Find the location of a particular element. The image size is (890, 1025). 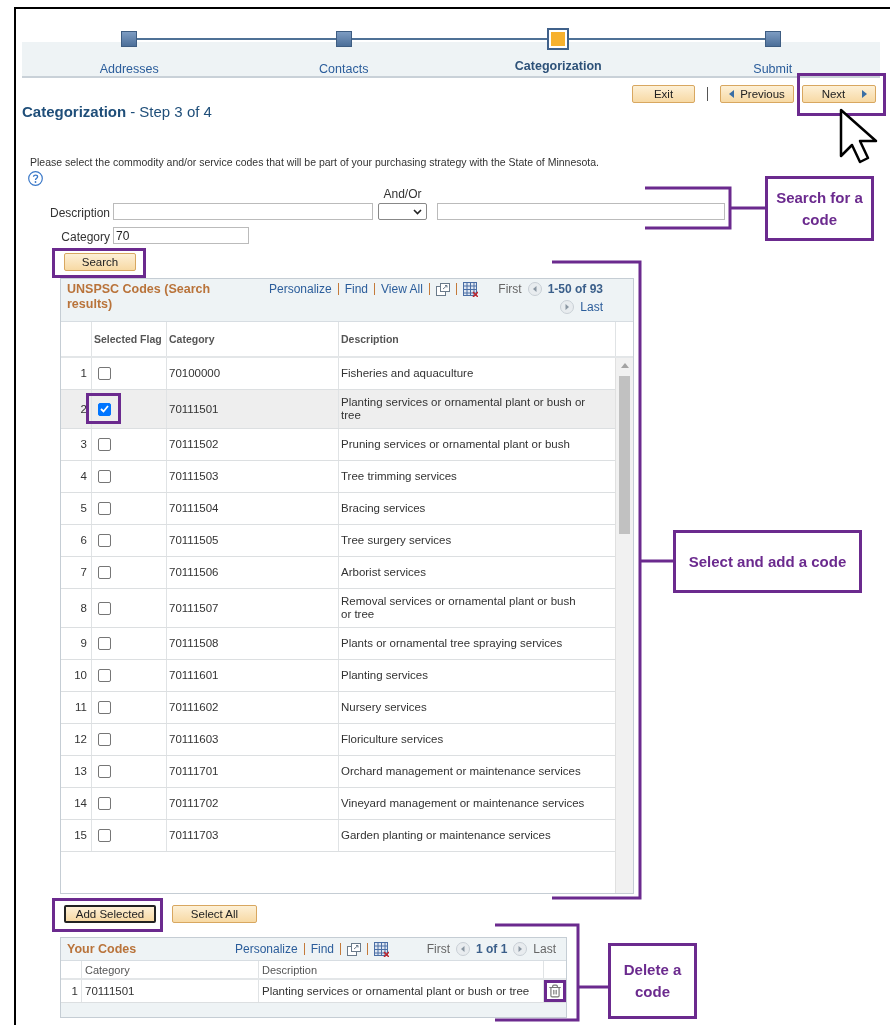

table-cell: Planting services is located at coordinates (384, 675).